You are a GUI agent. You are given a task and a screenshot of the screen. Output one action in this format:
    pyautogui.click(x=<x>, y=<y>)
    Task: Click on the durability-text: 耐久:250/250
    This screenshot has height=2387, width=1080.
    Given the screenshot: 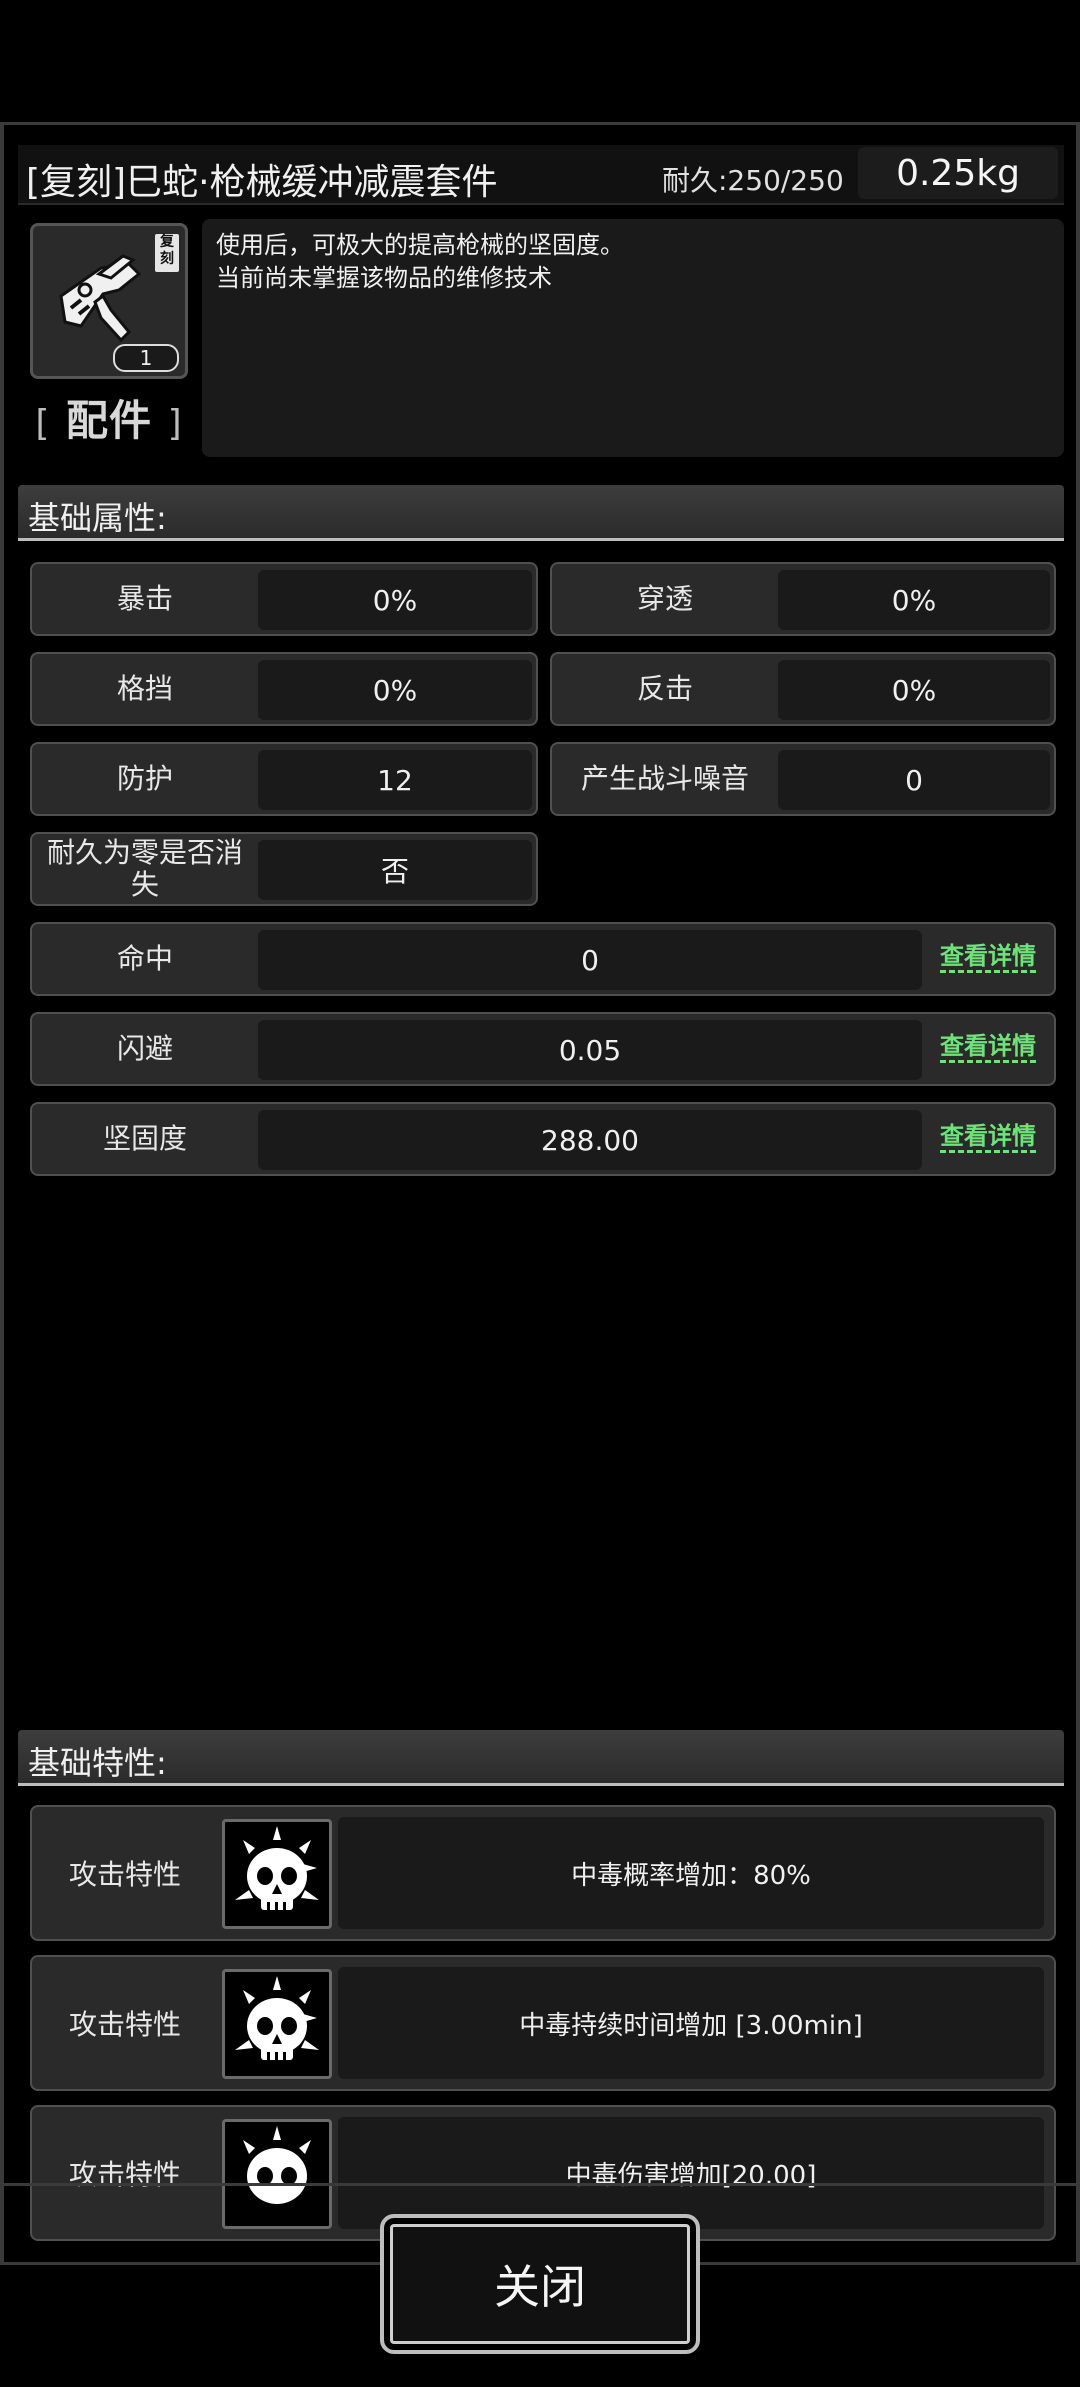 What is the action you would take?
    pyautogui.click(x=753, y=180)
    